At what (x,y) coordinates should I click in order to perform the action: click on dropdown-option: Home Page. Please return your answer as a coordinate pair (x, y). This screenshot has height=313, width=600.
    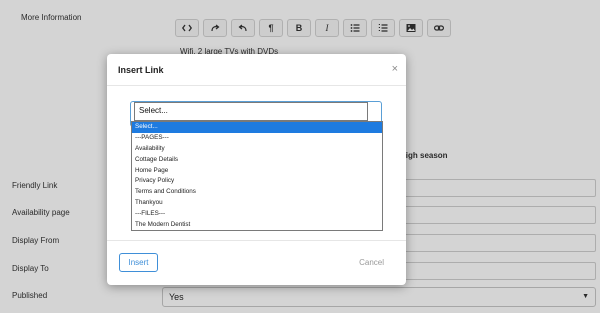
    Looking at the image, I should click on (257, 171).